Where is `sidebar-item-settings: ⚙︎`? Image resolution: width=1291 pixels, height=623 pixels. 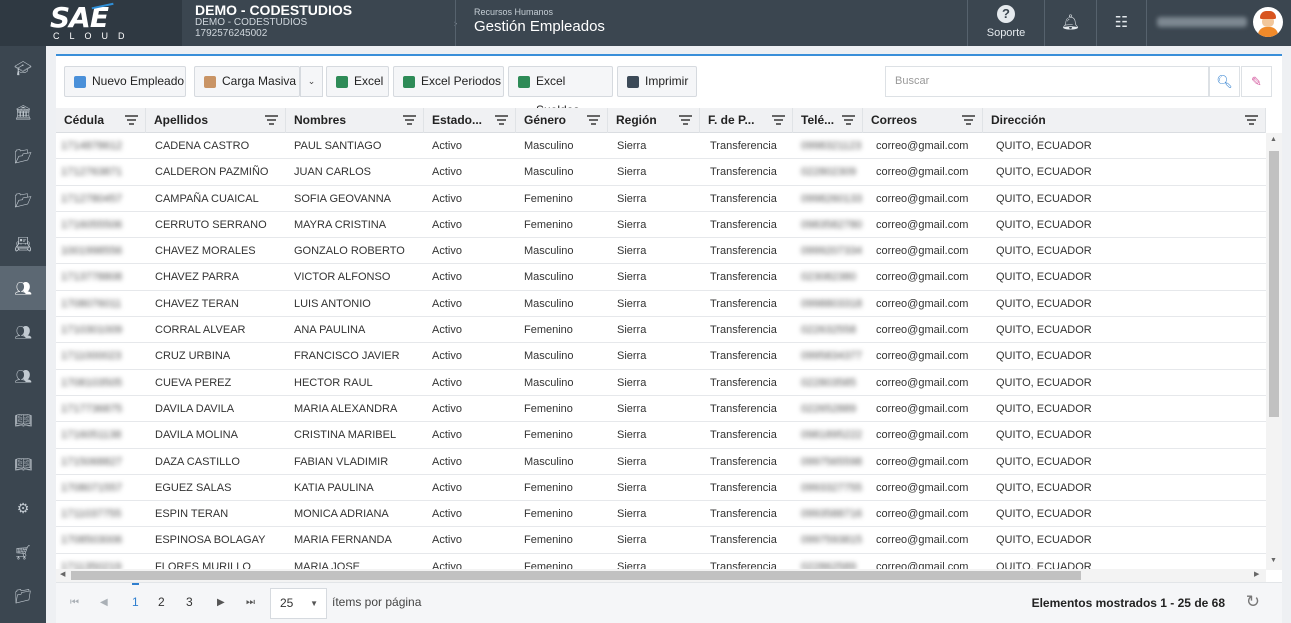 sidebar-item-settings: ⚙︎ is located at coordinates (23, 508).